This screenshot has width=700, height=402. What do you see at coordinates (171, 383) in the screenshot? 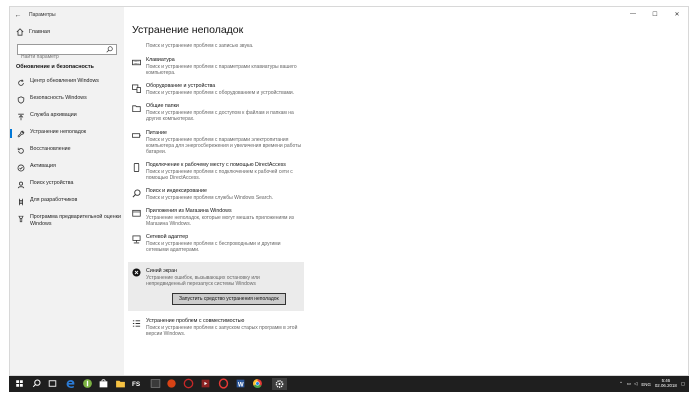
I see `game-icon` at bounding box center [171, 383].